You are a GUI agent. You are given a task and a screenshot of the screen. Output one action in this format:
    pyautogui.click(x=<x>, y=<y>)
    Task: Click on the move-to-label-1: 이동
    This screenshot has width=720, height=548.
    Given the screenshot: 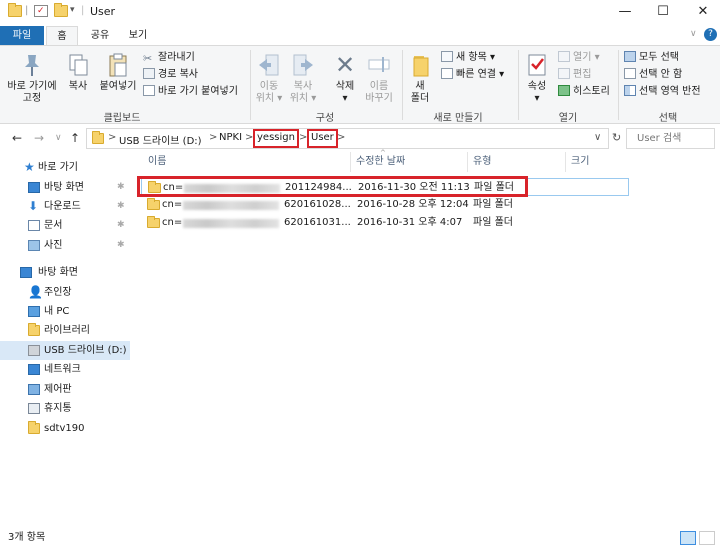 What is the action you would take?
    pyautogui.click(x=269, y=86)
    